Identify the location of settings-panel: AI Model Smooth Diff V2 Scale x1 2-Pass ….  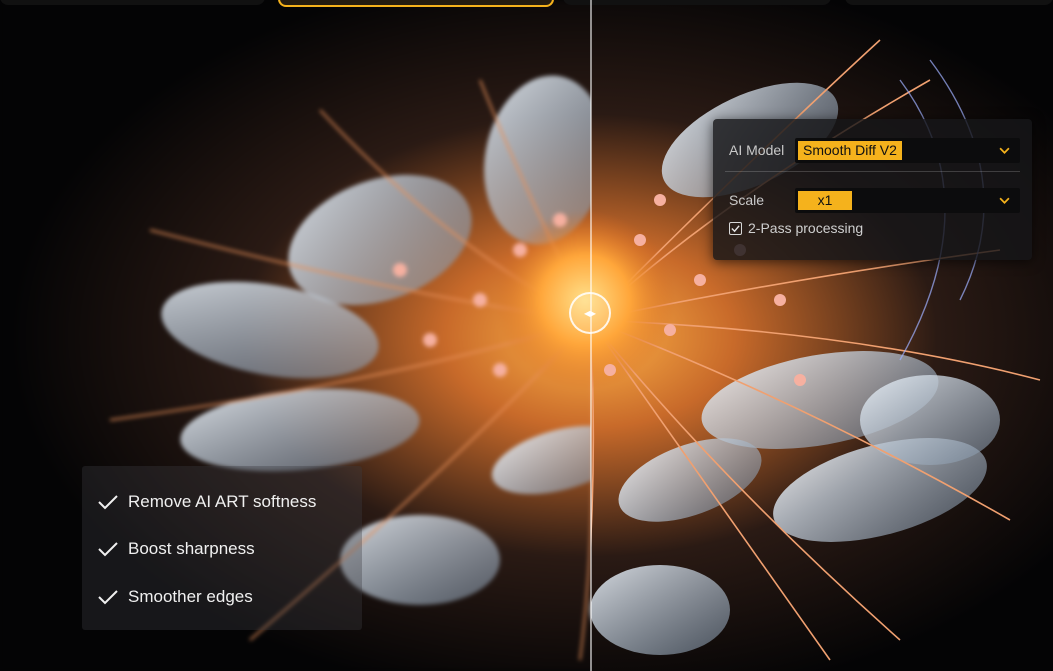
(872, 189).